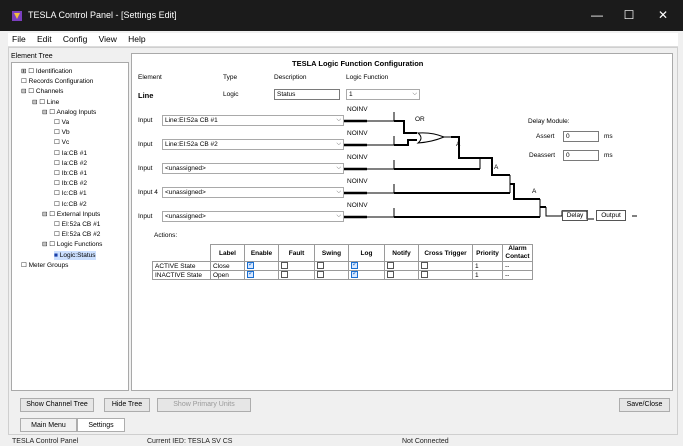 The width and height of the screenshot is (683, 446). What do you see at coordinates (53, 102) in the screenshot?
I see `tree-node-label: Line` at bounding box center [53, 102].